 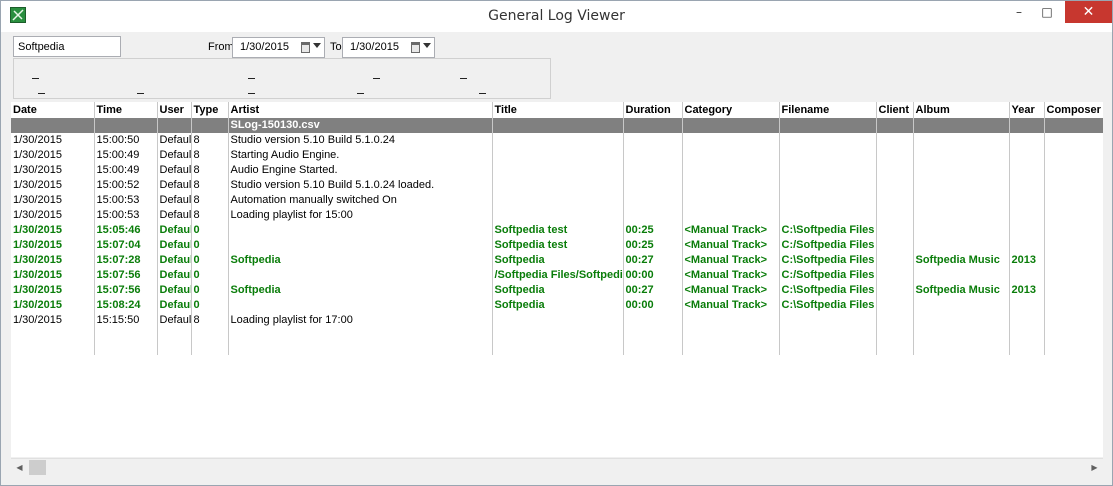 I want to click on minimize-button: –, so click(x=1019, y=12).